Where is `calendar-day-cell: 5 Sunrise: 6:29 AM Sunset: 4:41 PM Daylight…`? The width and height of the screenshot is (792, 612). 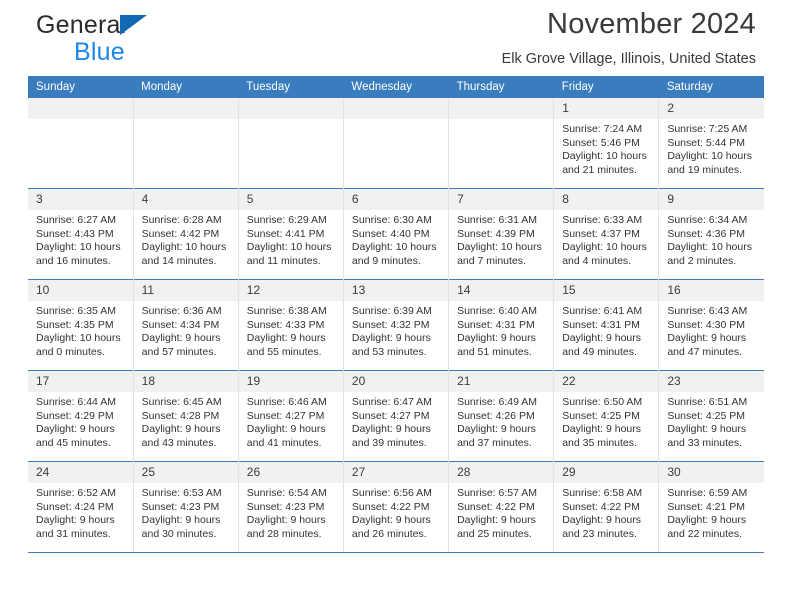 calendar-day-cell: 5 Sunrise: 6:29 AM Sunset: 4:41 PM Daylight… is located at coordinates (291, 234).